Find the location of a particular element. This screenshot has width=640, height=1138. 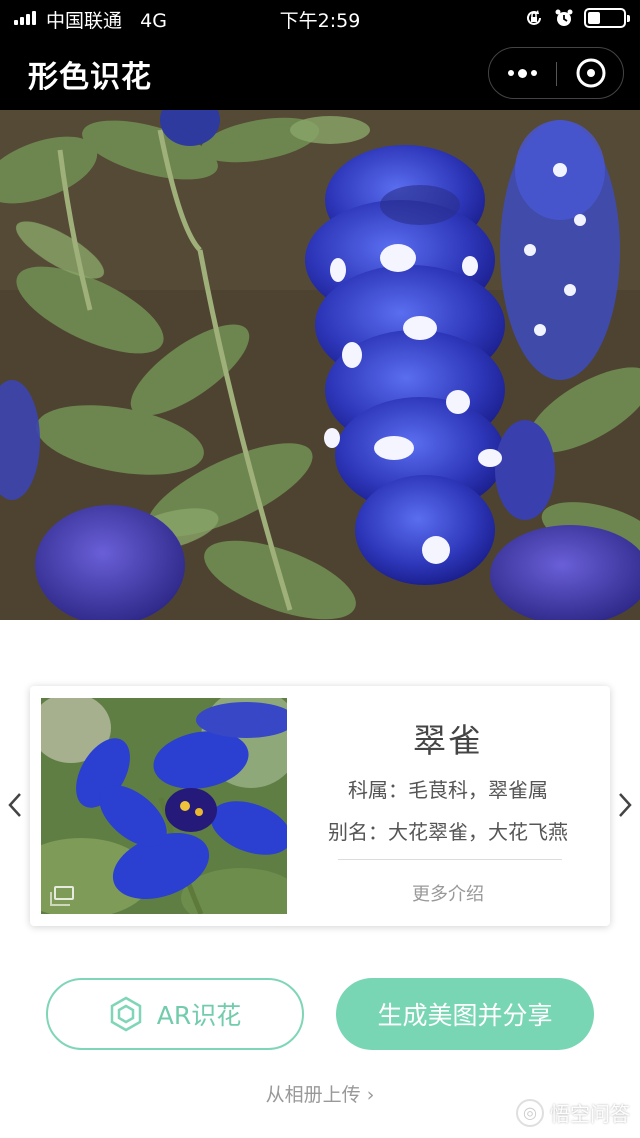

ar-identify-button: AR识花 is located at coordinates (175, 1014).